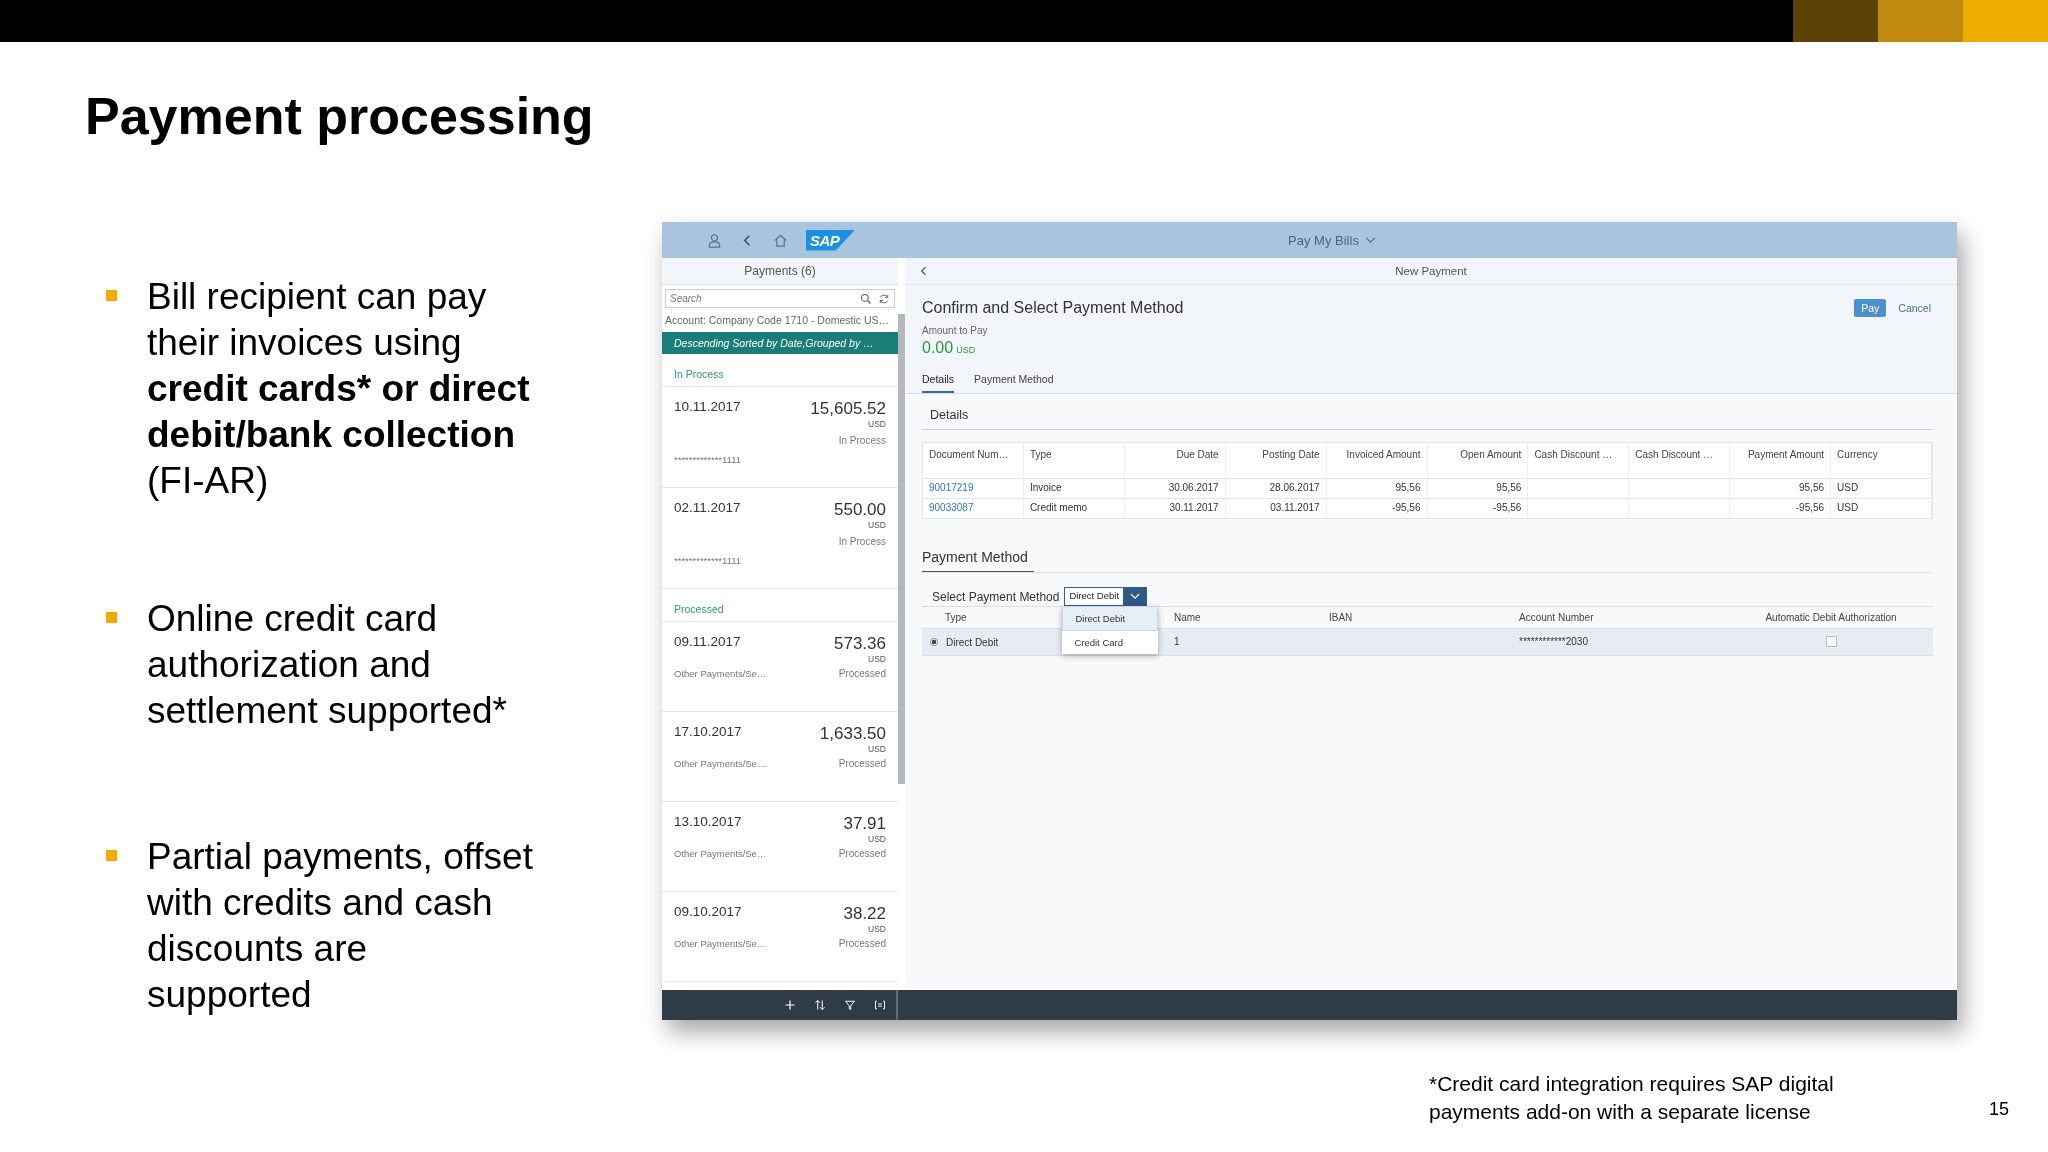  I want to click on table-cell: Invoice, so click(1074, 488).